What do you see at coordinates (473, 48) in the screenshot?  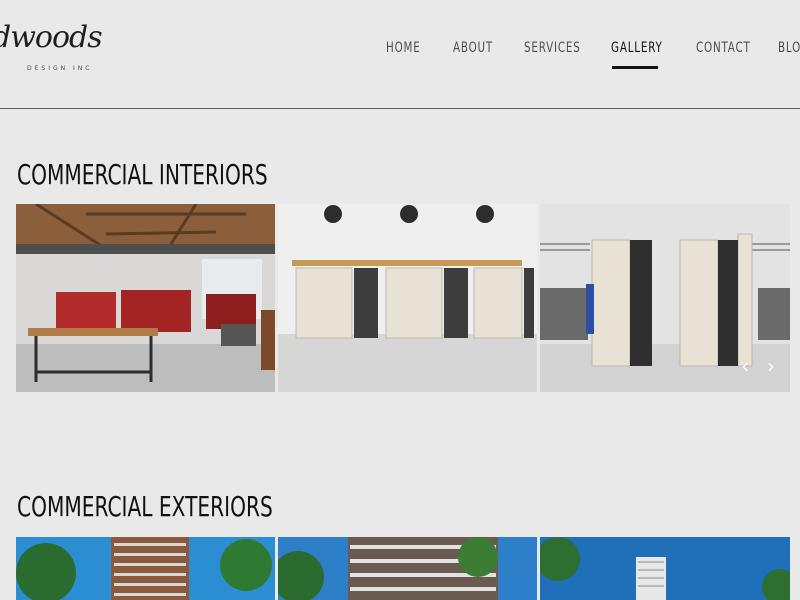 I see `nav-about: ABOUT` at bounding box center [473, 48].